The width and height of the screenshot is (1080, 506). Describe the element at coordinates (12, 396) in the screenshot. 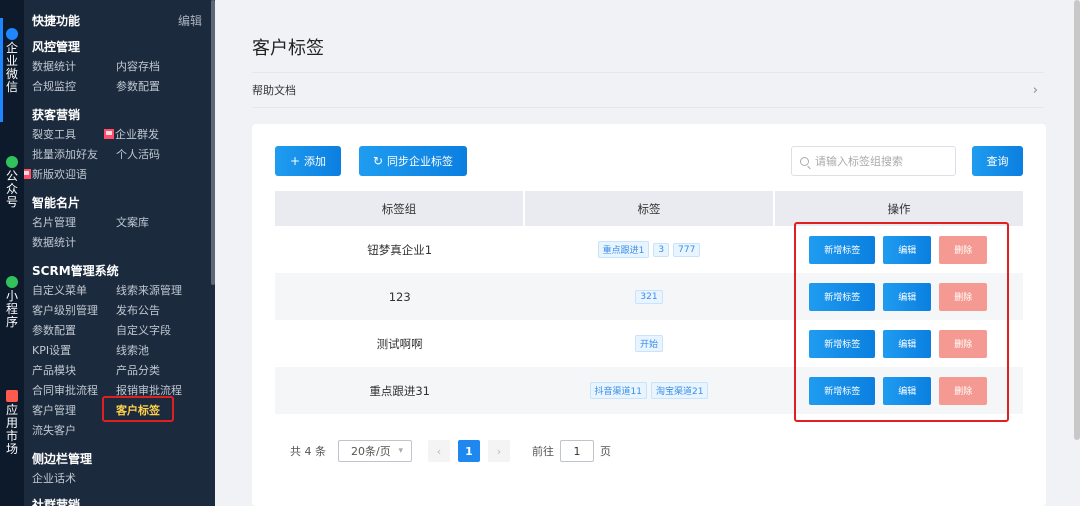

I see `cube-icon` at that location.